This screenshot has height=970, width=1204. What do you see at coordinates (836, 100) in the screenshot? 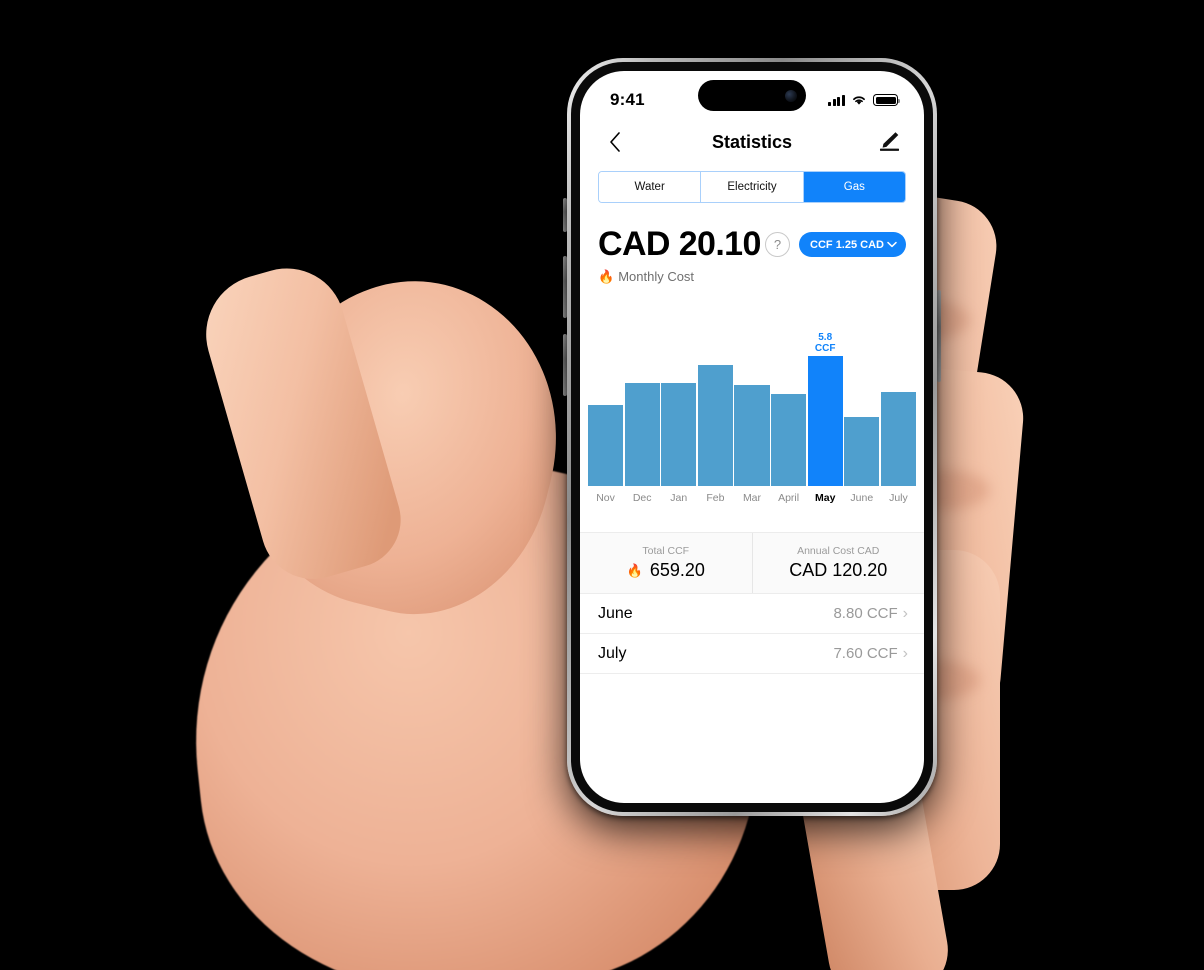
I see `cellular-signal-icon` at bounding box center [836, 100].